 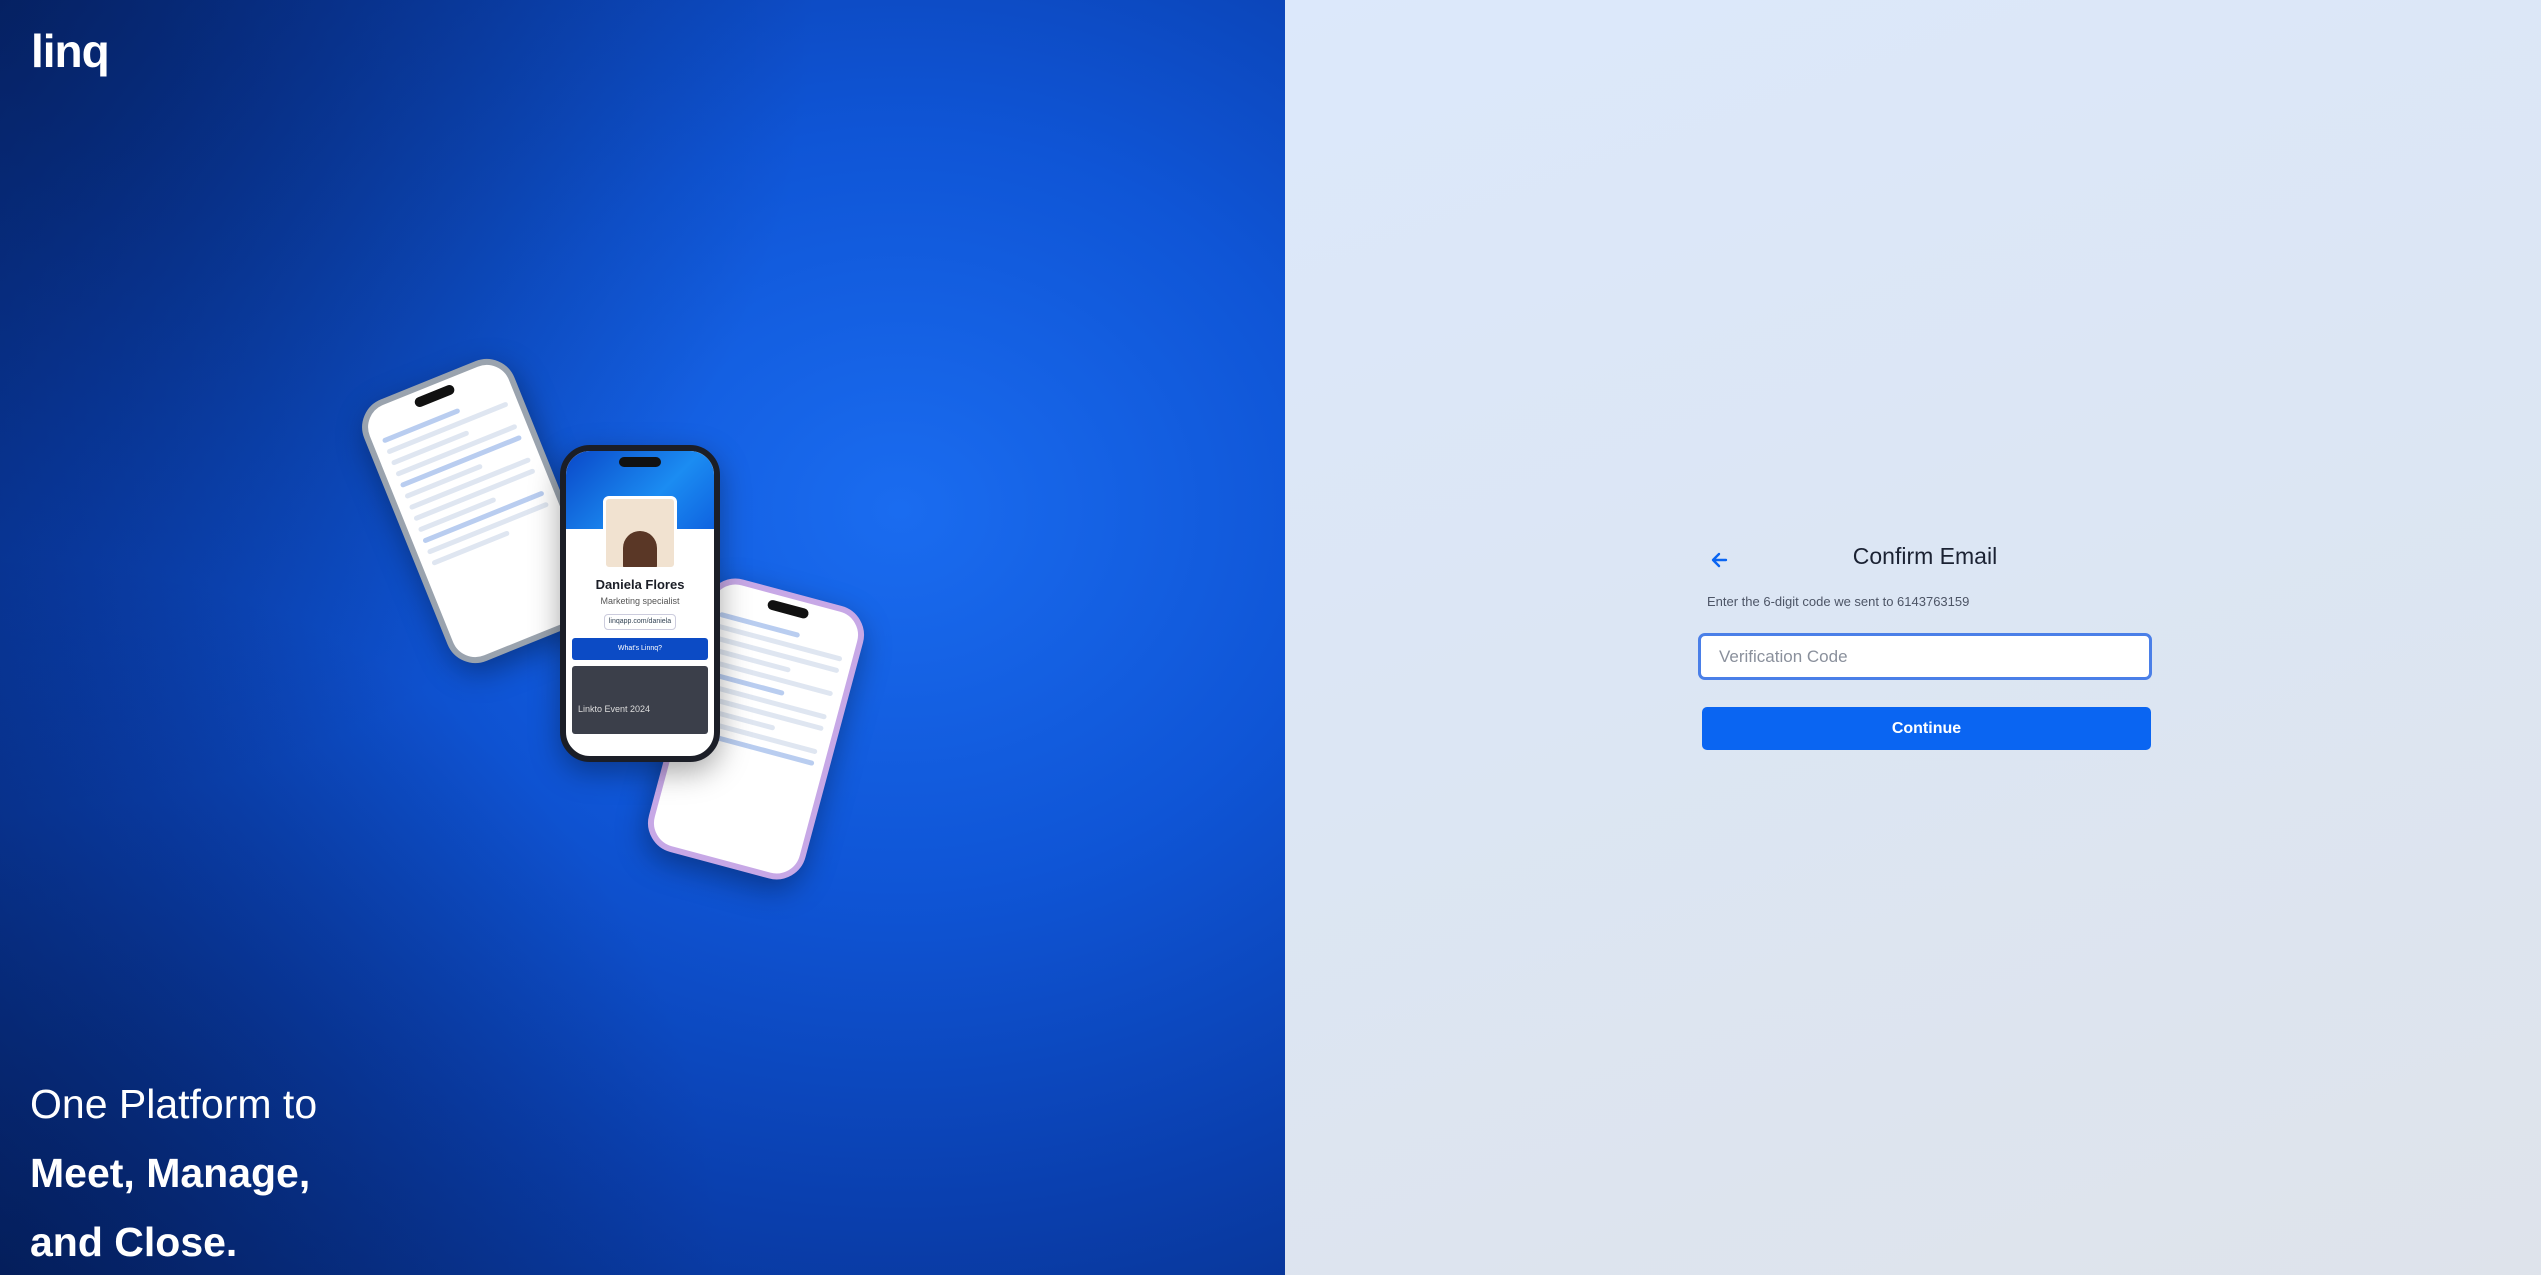 What do you see at coordinates (1925, 556) in the screenshot?
I see `page-title: Confirm Email` at bounding box center [1925, 556].